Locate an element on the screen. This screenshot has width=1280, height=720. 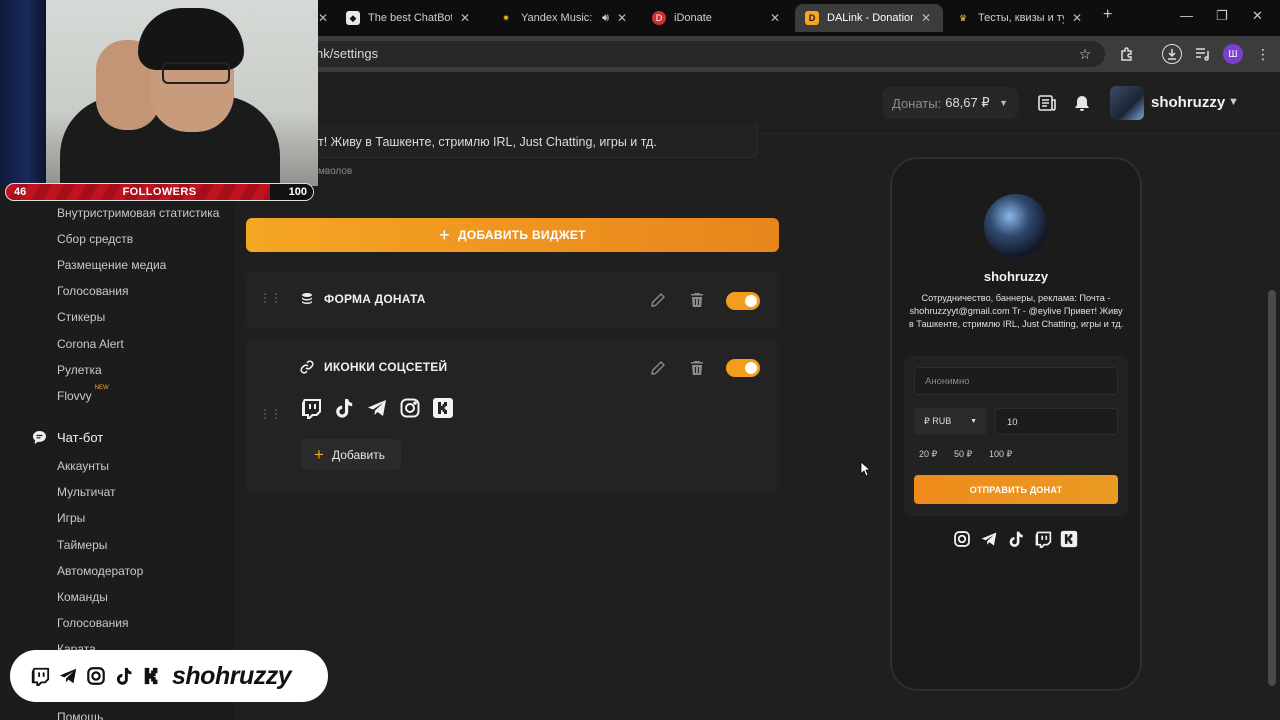
tab-title: Тесты, квизы и турн is located at coordinates (1021, 18).